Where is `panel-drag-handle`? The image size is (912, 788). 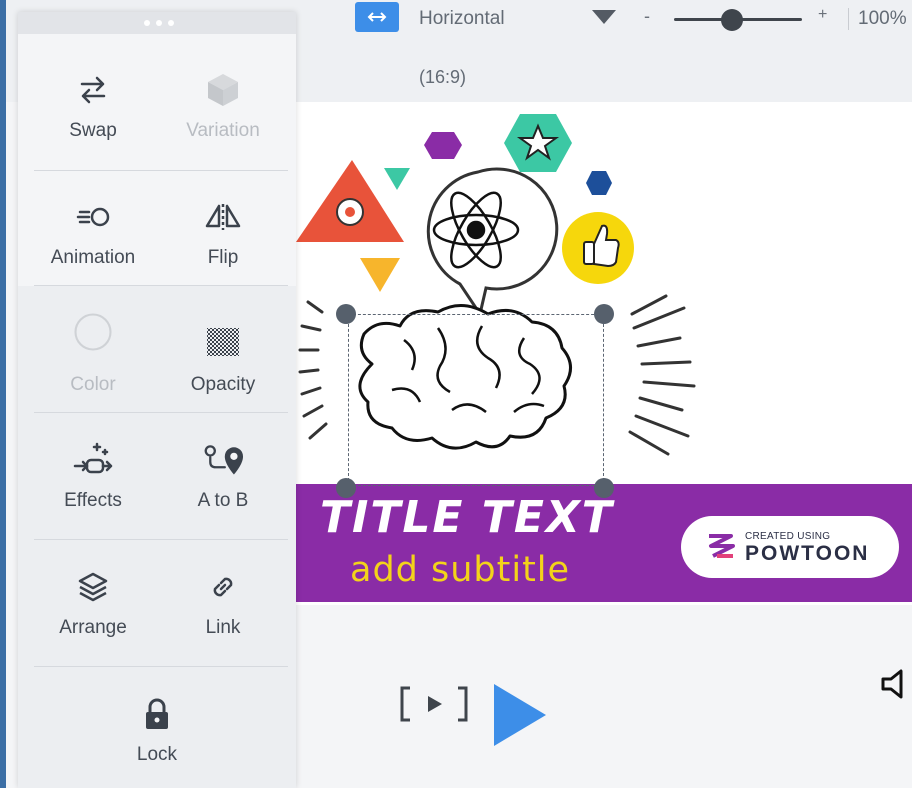 panel-drag-handle is located at coordinates (157, 23).